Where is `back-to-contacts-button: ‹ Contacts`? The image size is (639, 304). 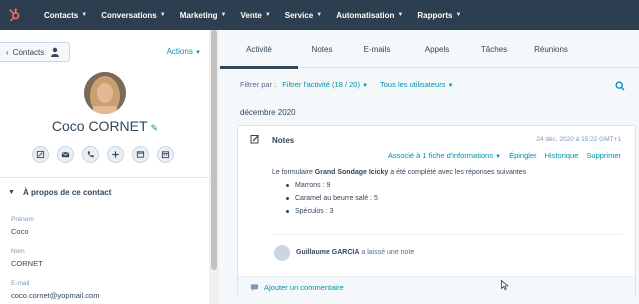
back-to-contacts-button: ‹ Contacts is located at coordinates (35, 52).